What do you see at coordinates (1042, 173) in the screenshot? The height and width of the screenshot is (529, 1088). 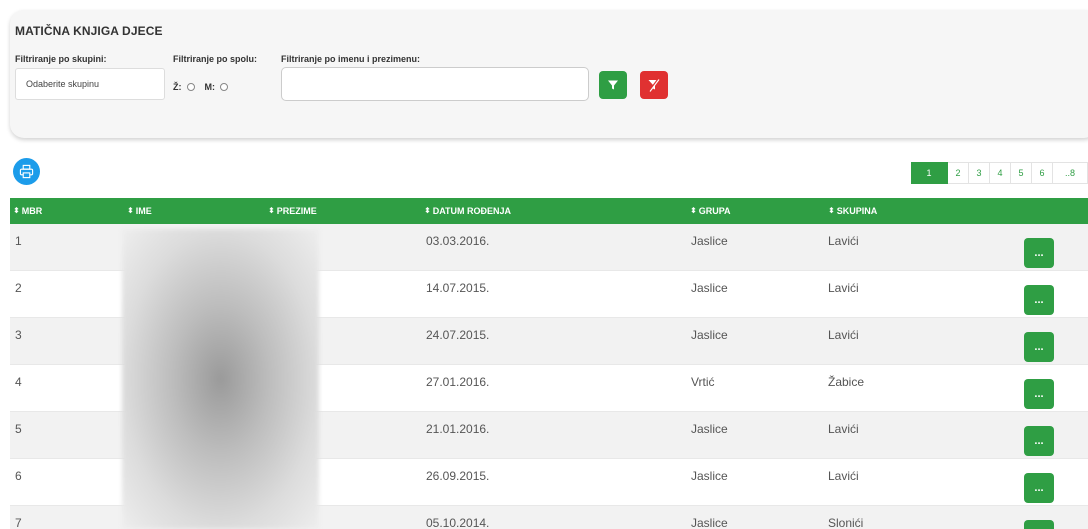 I see `page-6-button: 6` at bounding box center [1042, 173].